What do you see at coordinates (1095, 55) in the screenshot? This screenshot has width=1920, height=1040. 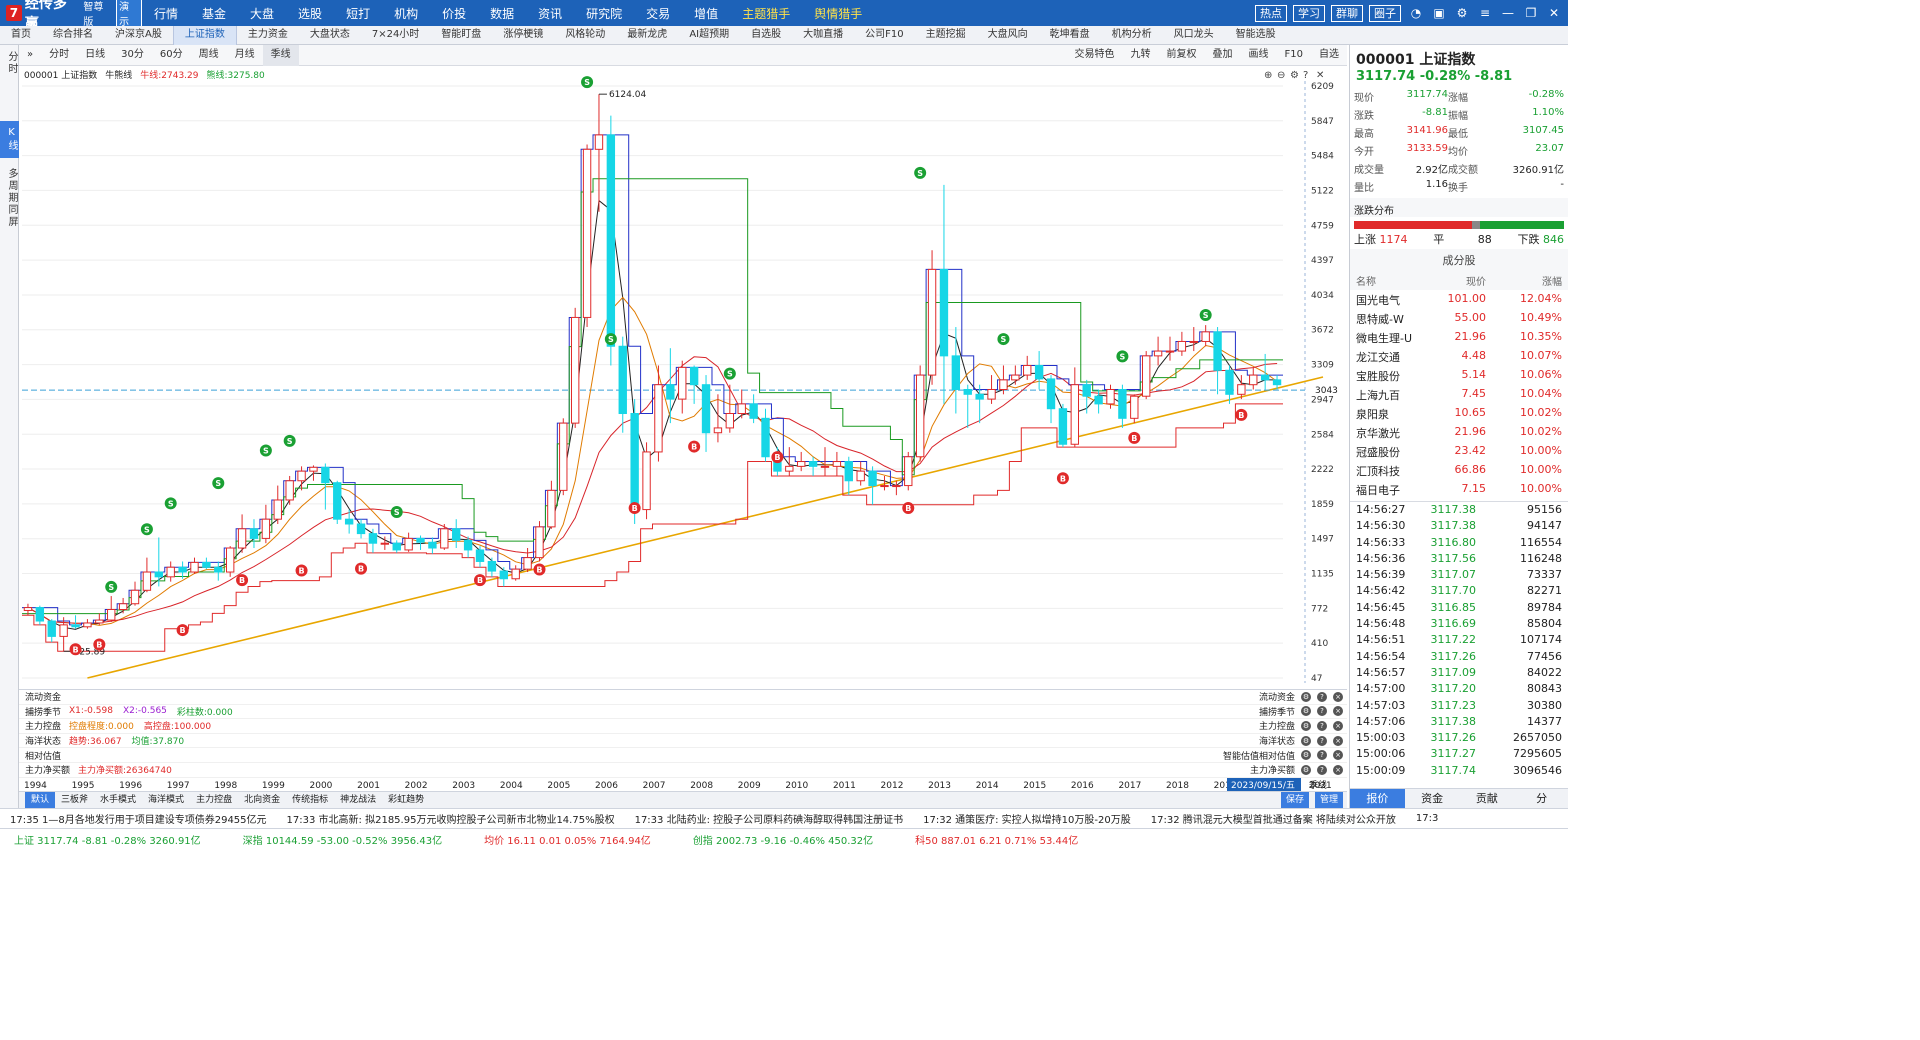 I see `chart-tool-0: 交易特色` at bounding box center [1095, 55].